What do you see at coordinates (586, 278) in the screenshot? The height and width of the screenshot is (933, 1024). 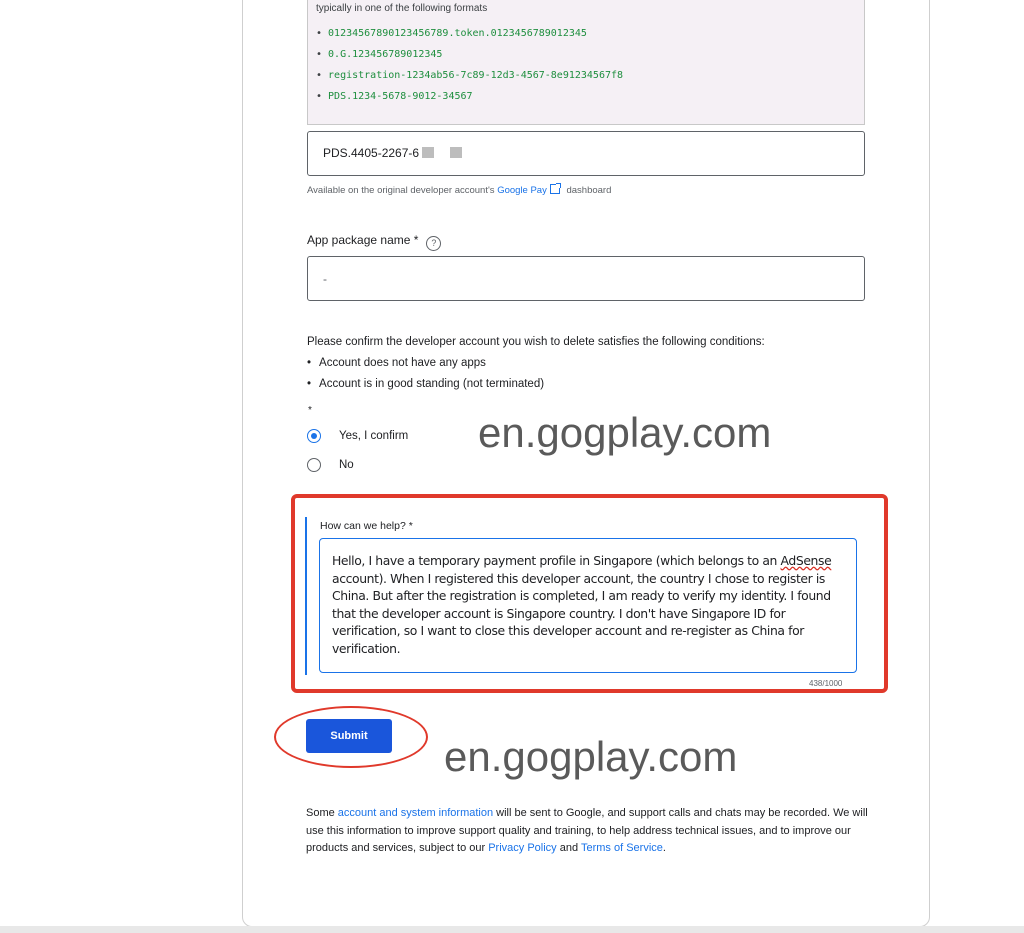 I see `app-package-input: -` at bounding box center [586, 278].